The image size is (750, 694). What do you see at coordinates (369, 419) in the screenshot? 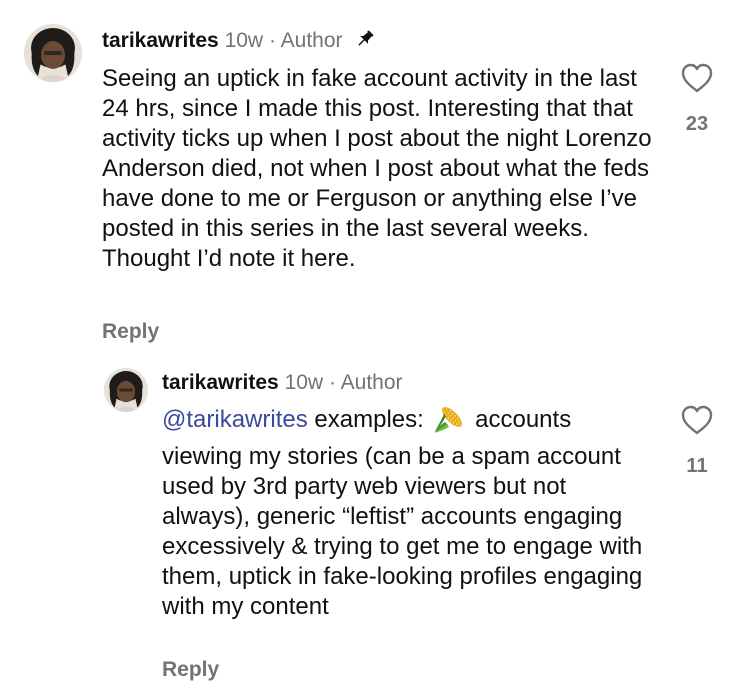
I see `comment-text-part: examples:` at bounding box center [369, 419].